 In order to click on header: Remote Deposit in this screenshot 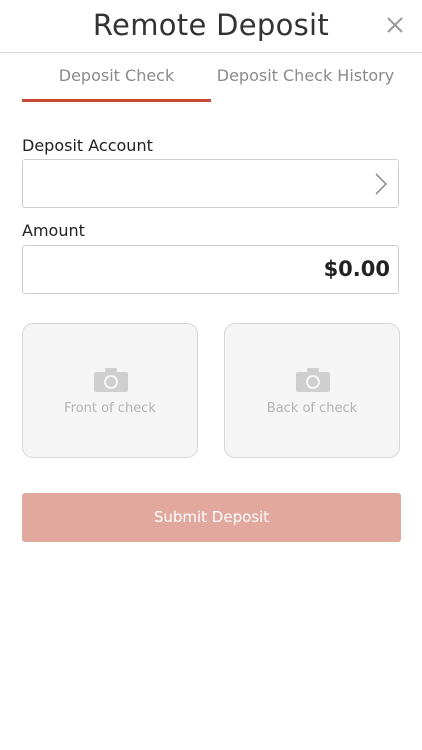, I will do `click(211, 26)`.